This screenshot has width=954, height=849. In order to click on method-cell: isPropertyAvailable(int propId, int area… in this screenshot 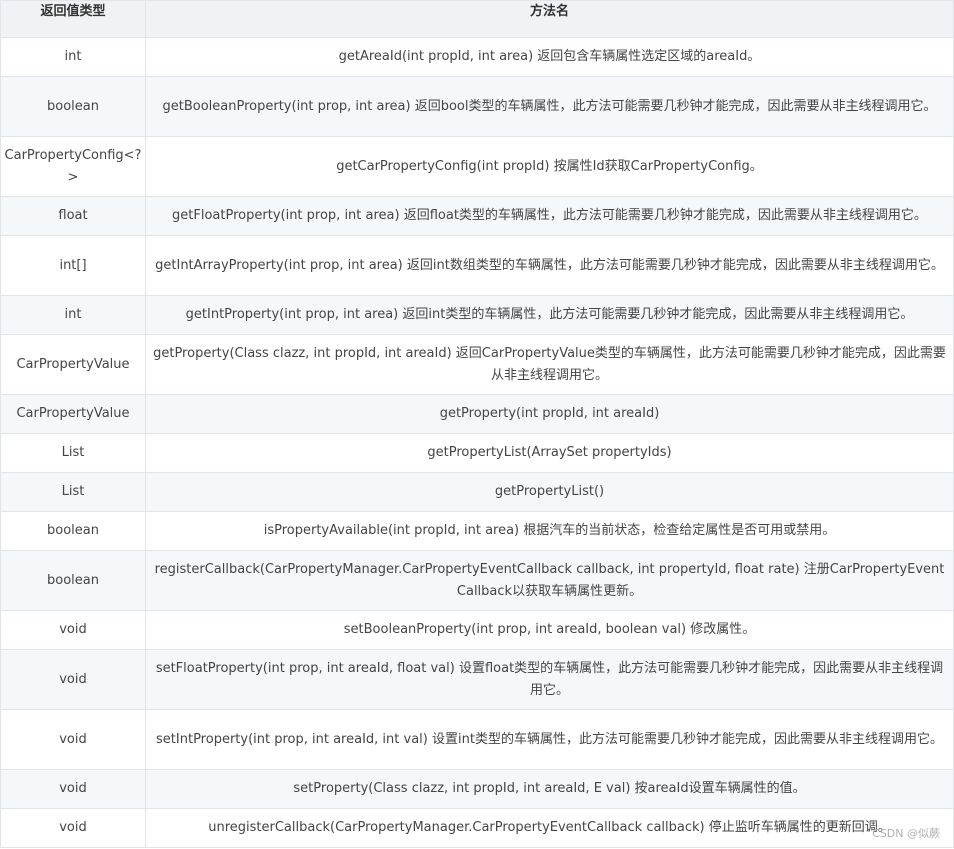, I will do `click(549, 531)`.